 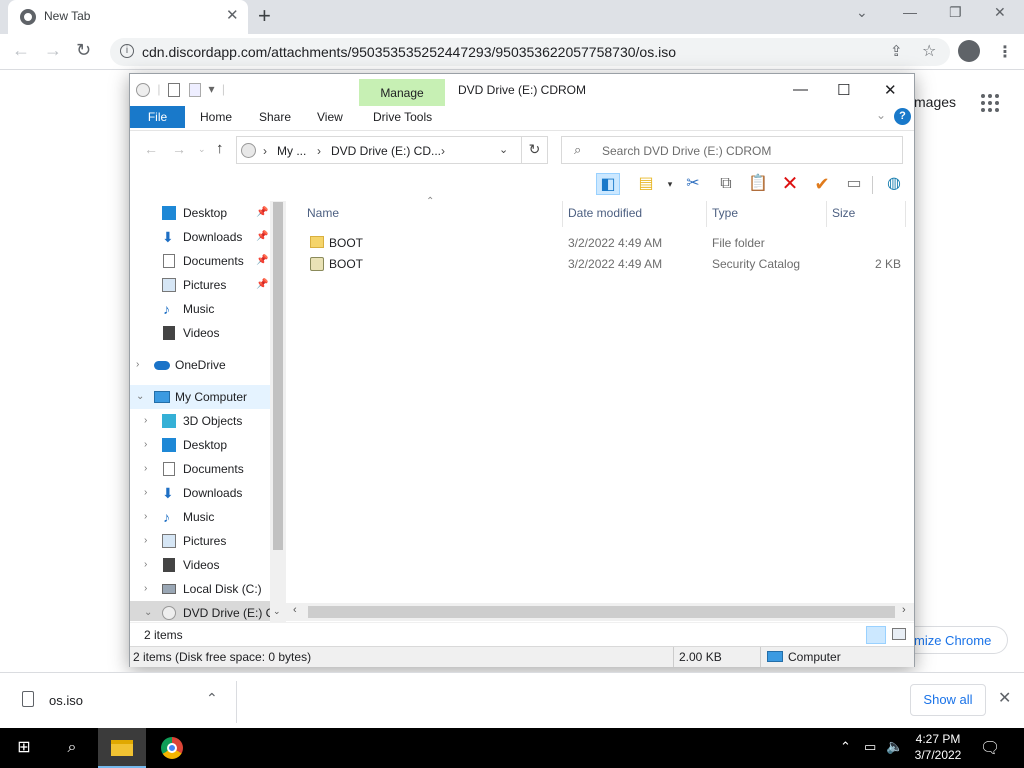 I want to click on nav-quick-desktop: Desktop 📌, so click(x=200, y=213).